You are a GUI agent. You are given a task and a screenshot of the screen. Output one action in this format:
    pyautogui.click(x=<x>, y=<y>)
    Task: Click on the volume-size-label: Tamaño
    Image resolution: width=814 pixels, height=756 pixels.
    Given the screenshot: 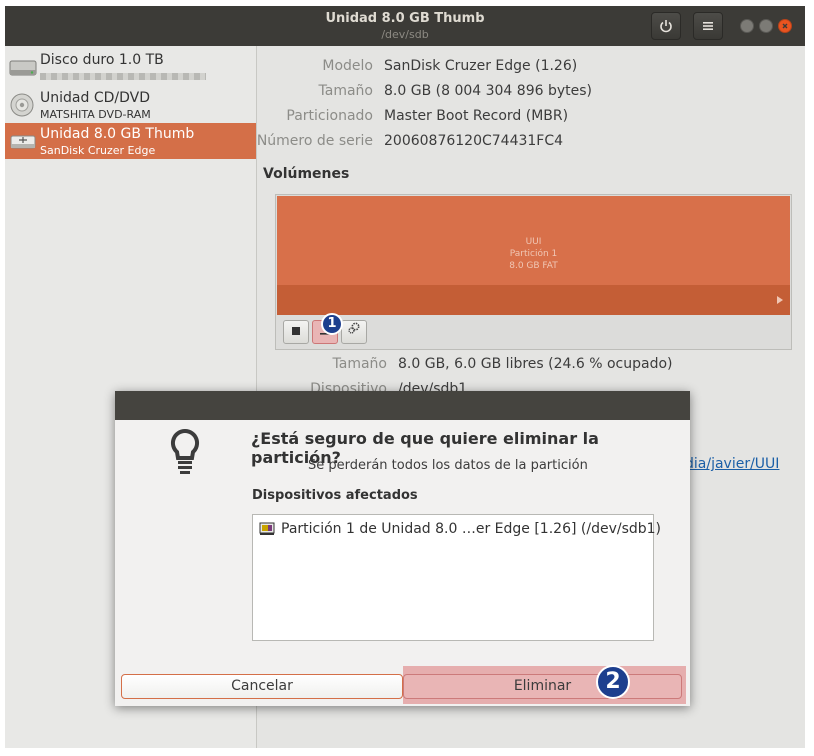 What is the action you would take?
    pyautogui.click(x=359, y=364)
    